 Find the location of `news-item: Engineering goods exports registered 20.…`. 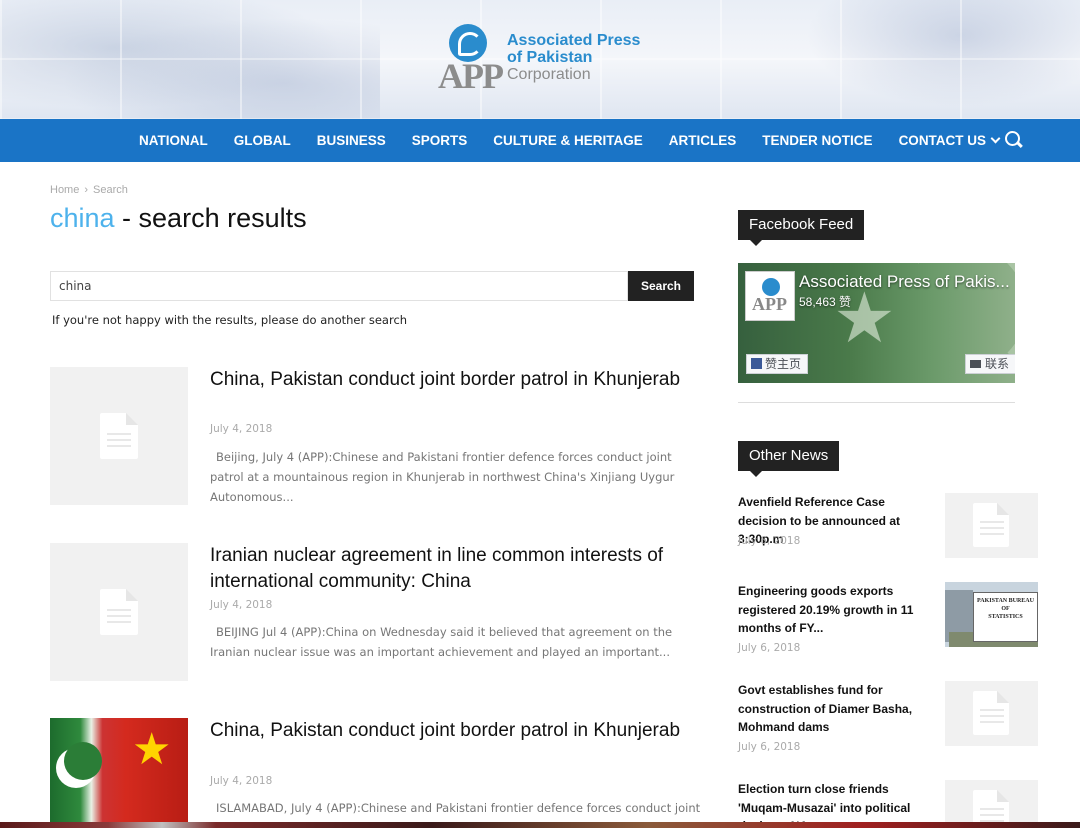

news-item: Engineering goods exports registered 20.… is located at coordinates (888, 622).